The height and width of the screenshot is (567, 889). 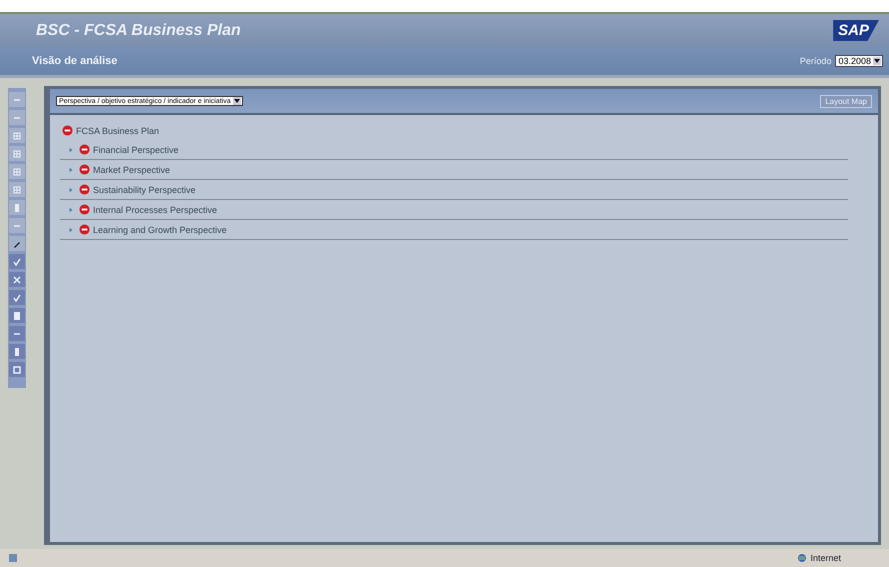 What do you see at coordinates (816, 61) in the screenshot?
I see `period-label: Período` at bounding box center [816, 61].